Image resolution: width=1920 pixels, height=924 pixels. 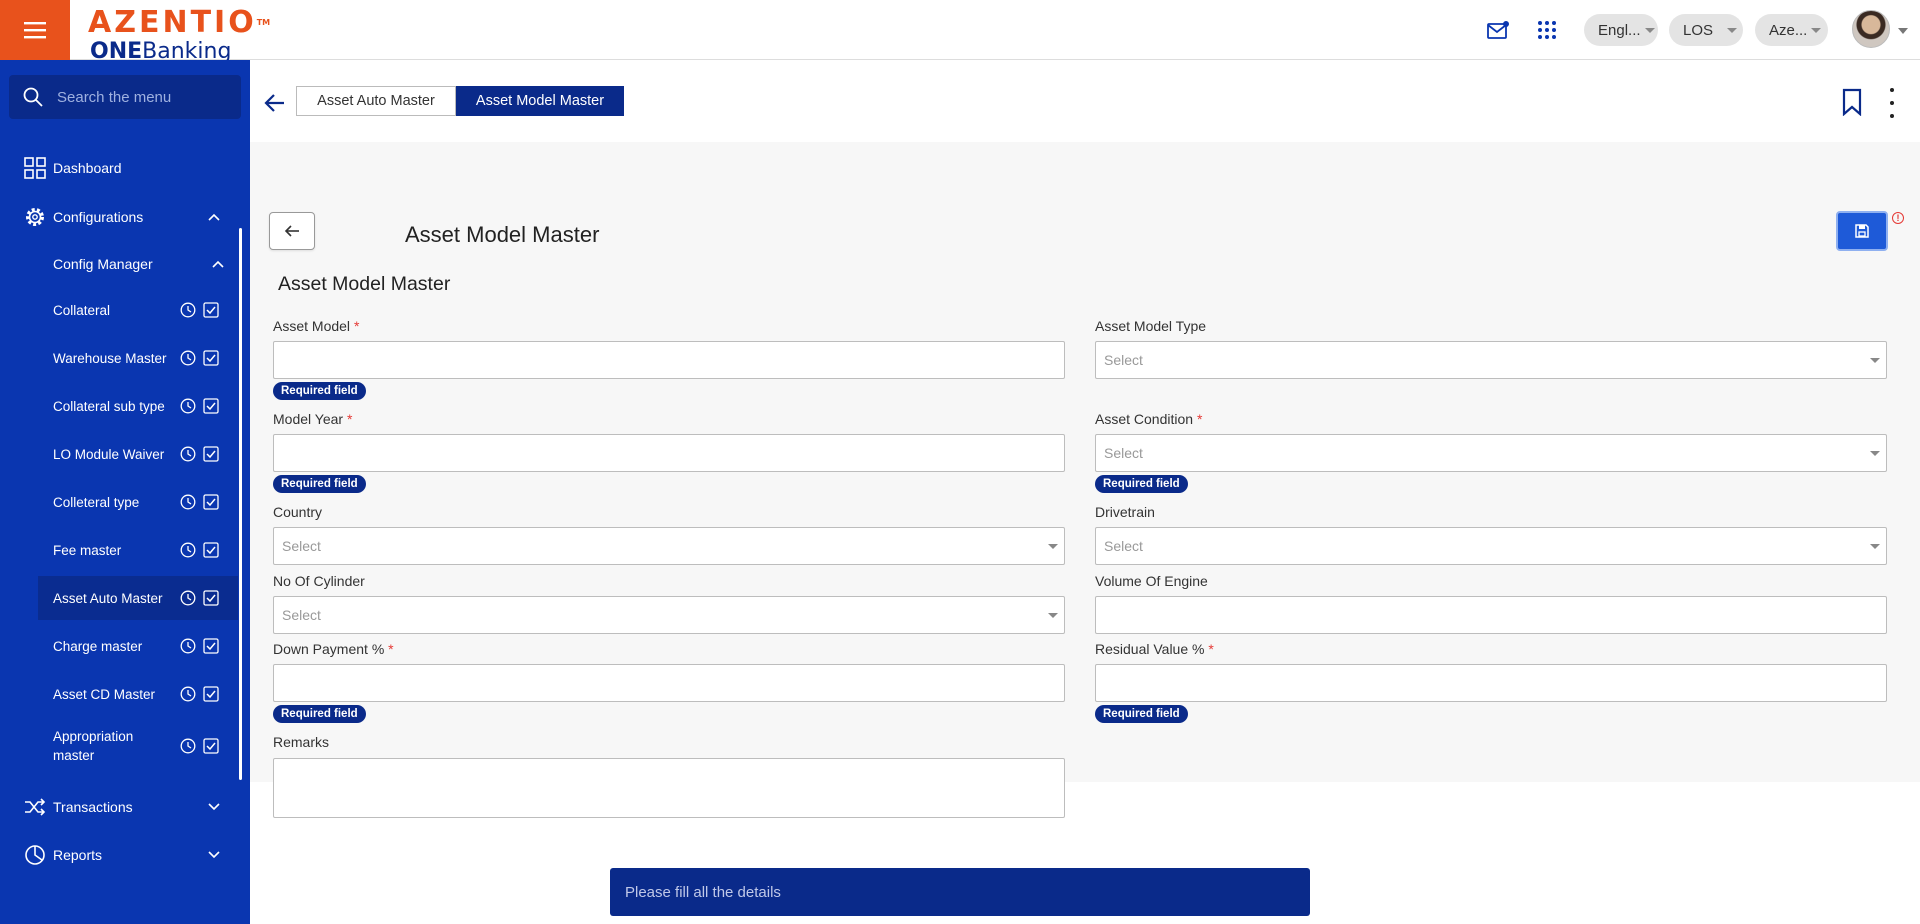 What do you see at coordinates (316, 326) in the screenshot?
I see `asset-model-label: Asset Model *` at bounding box center [316, 326].